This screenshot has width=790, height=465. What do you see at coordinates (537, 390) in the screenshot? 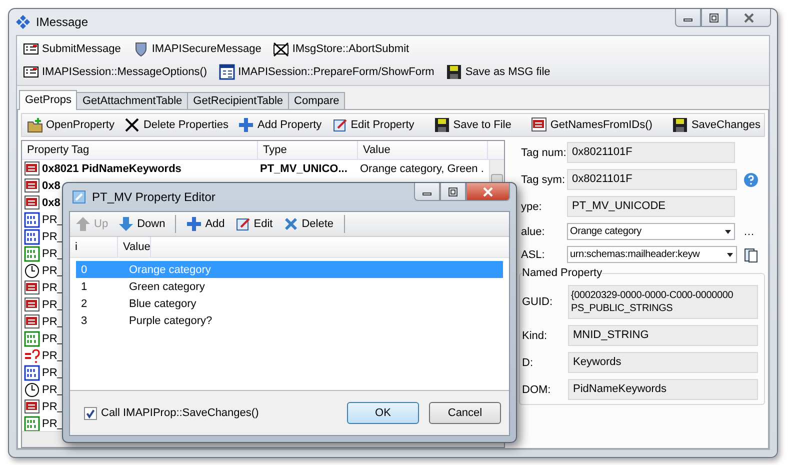
I see `field-label: DOM:` at bounding box center [537, 390].